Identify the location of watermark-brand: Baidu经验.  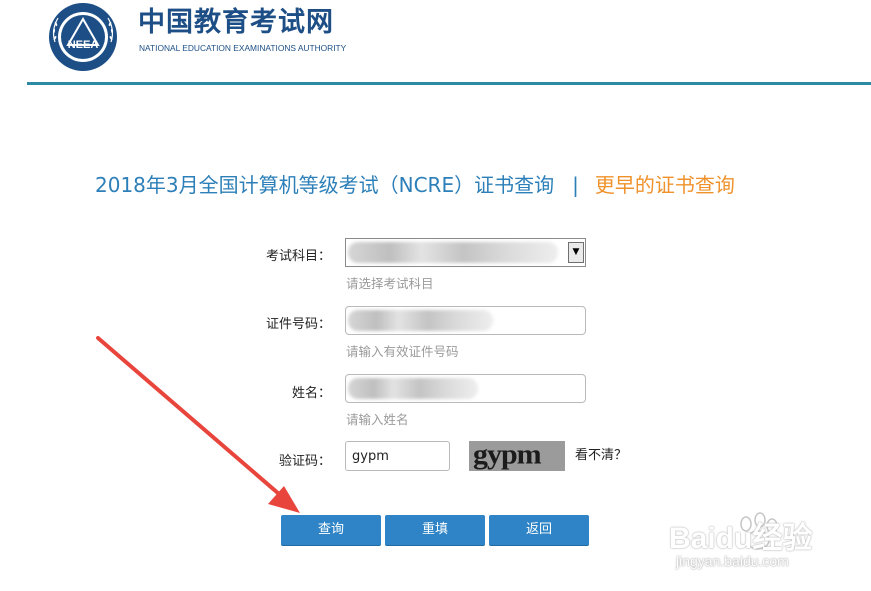
(741, 538).